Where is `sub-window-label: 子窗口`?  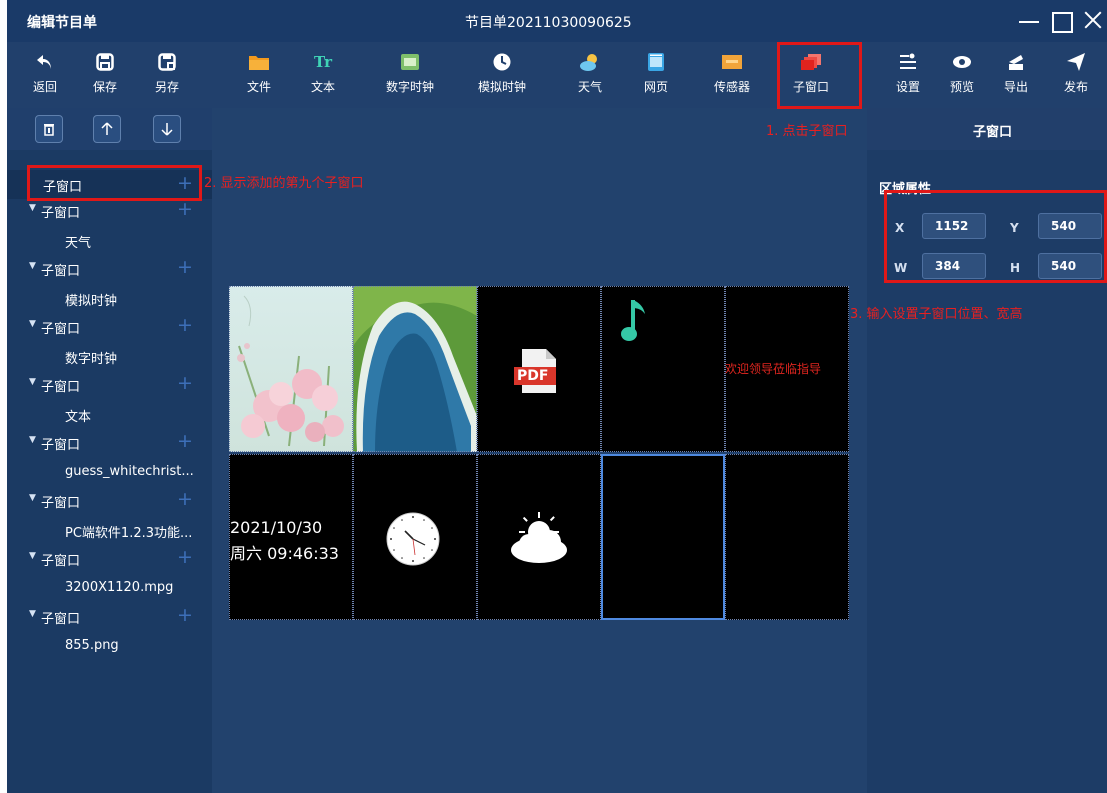
sub-window-label: 子窗口 is located at coordinates (810, 87).